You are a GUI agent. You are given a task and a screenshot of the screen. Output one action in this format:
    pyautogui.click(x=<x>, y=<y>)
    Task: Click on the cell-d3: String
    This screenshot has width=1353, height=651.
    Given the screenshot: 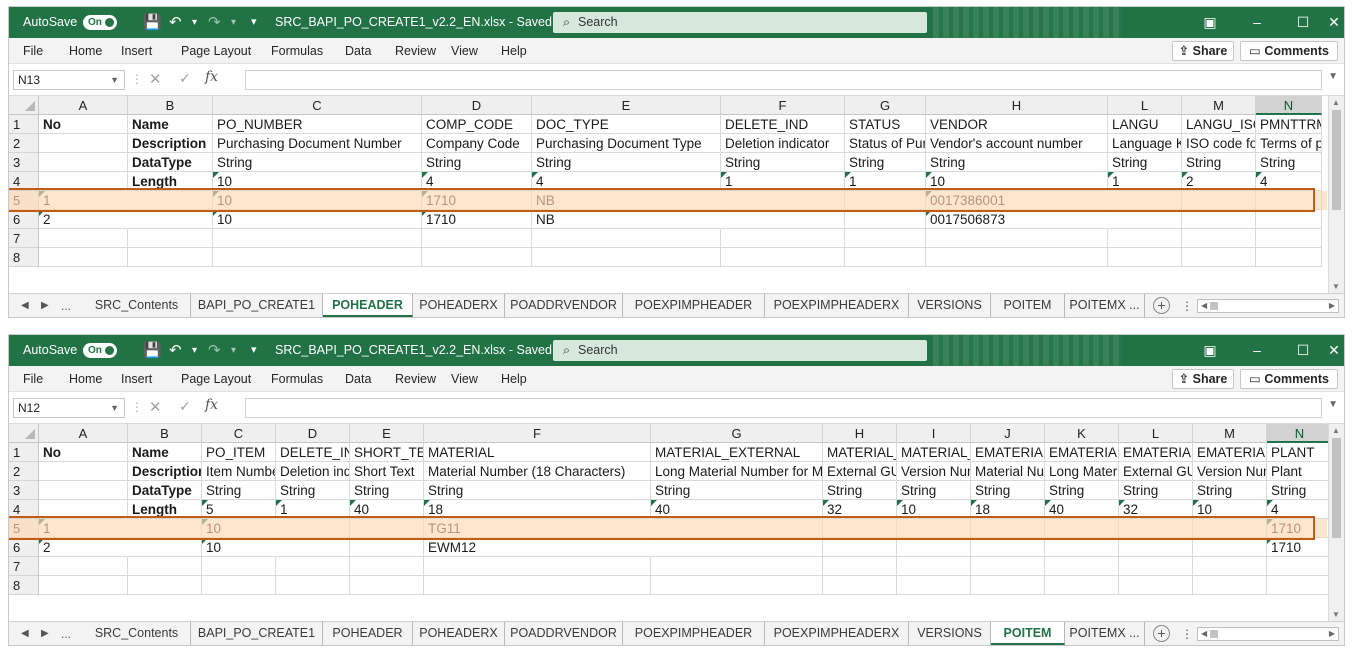 What is the action you would take?
    pyautogui.click(x=313, y=490)
    